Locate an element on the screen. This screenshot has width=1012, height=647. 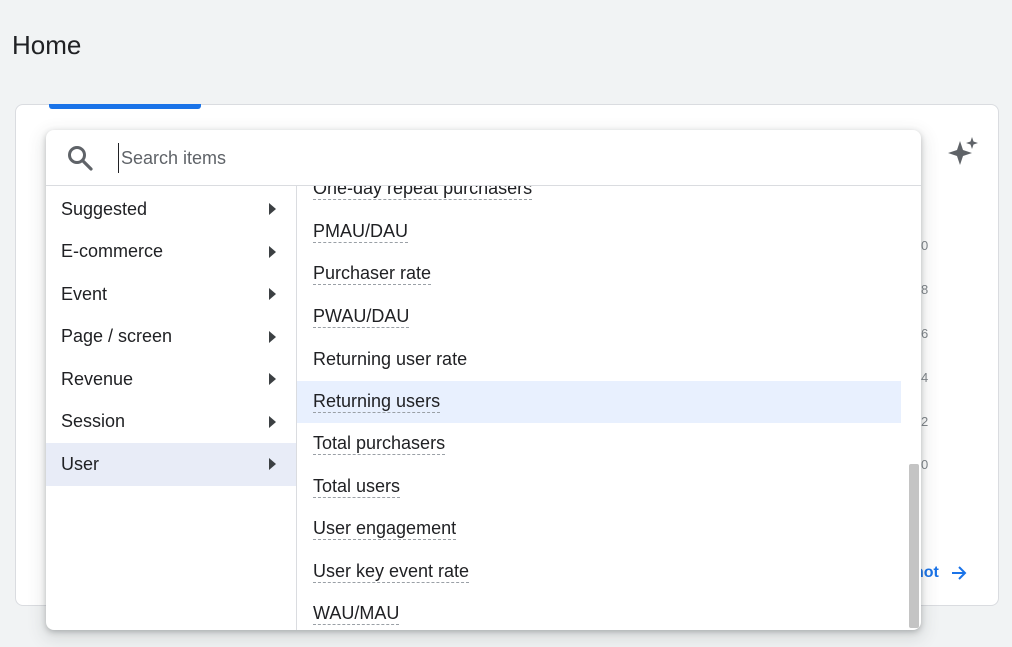
active-tab-indicator is located at coordinates (125, 106).